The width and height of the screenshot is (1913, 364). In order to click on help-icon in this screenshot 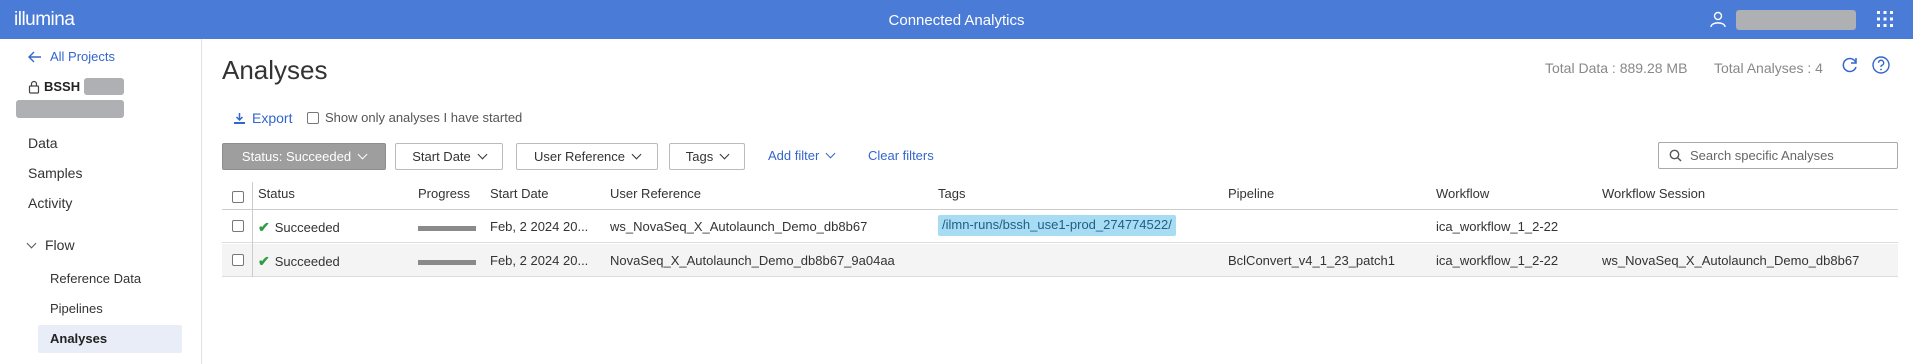, I will do `click(1881, 65)`.